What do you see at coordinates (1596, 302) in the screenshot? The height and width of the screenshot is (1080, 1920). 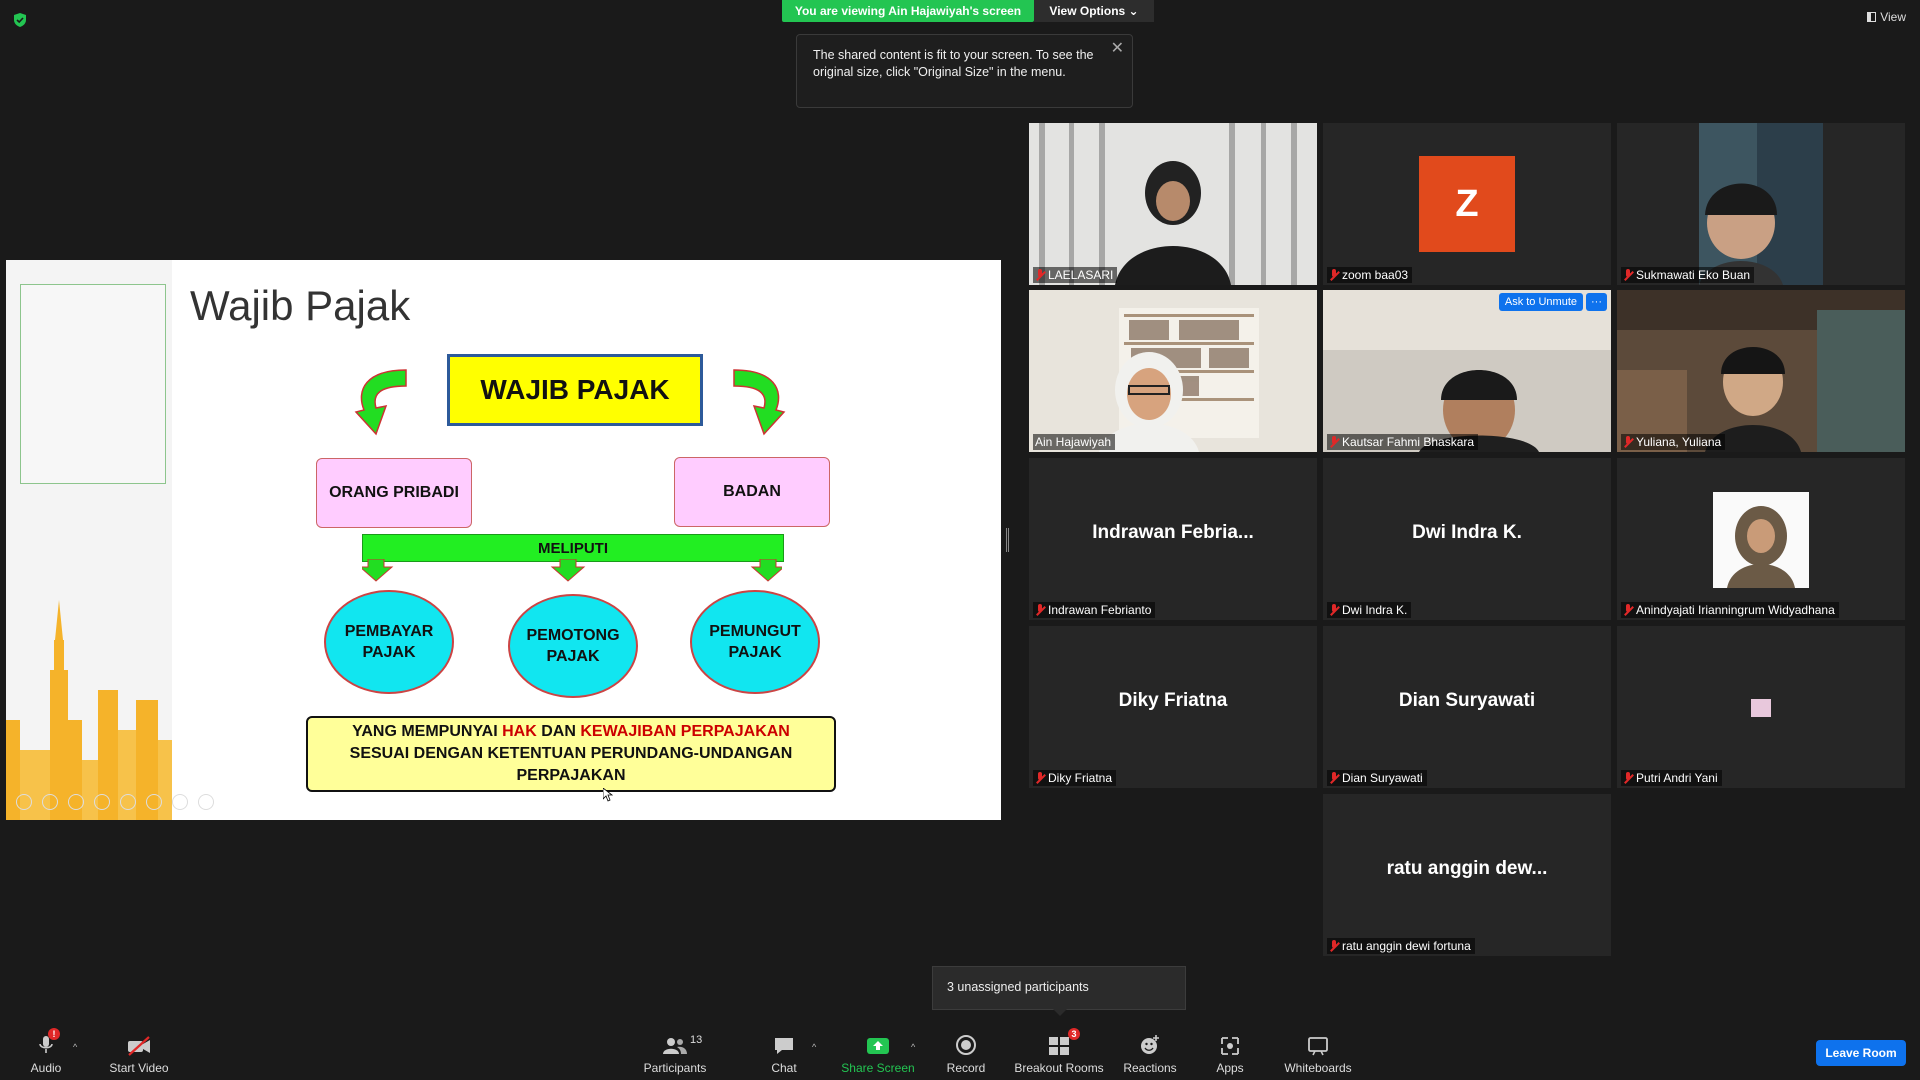 I see `tile-more-button: ···` at bounding box center [1596, 302].